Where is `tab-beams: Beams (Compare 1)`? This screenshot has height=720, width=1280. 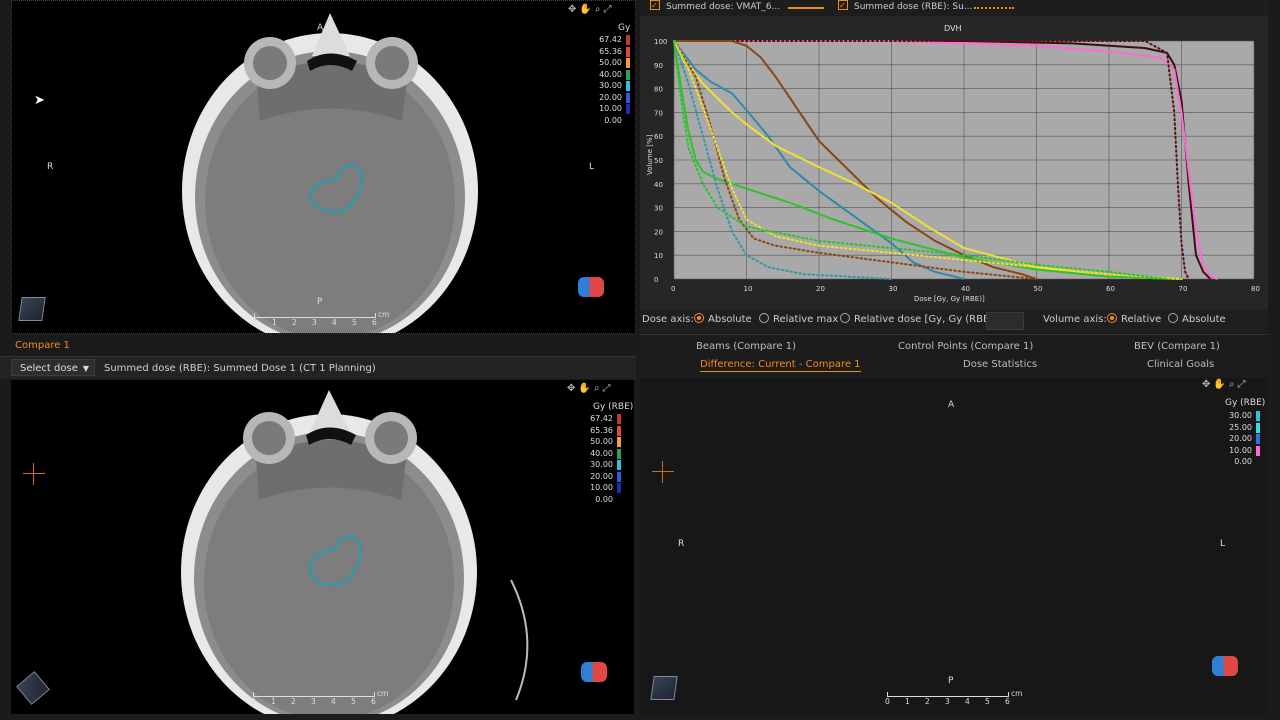 tab-beams: Beams (Compare 1) is located at coordinates (746, 346).